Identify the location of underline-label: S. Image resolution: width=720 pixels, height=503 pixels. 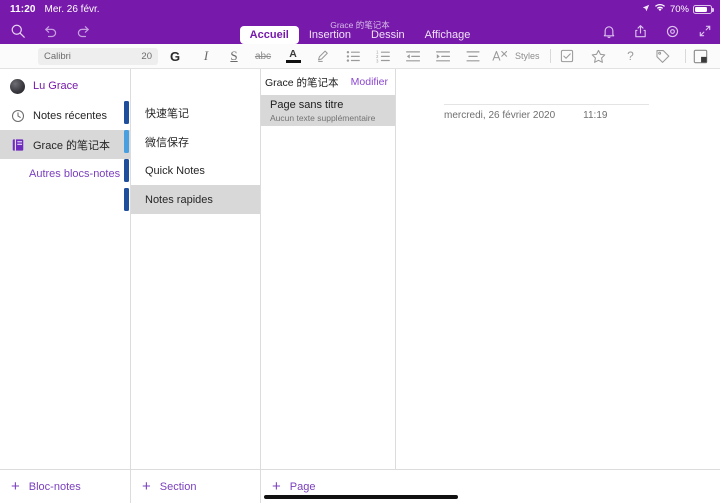
(234, 55).